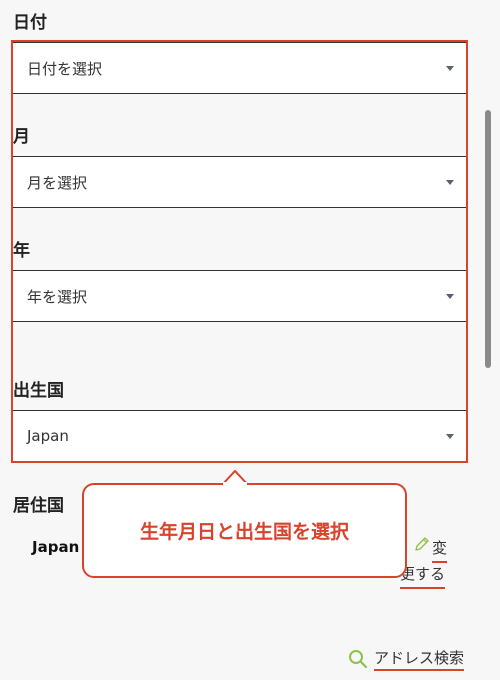 The image size is (500, 680). What do you see at coordinates (488, 239) in the screenshot?
I see `scrollbar` at bounding box center [488, 239].